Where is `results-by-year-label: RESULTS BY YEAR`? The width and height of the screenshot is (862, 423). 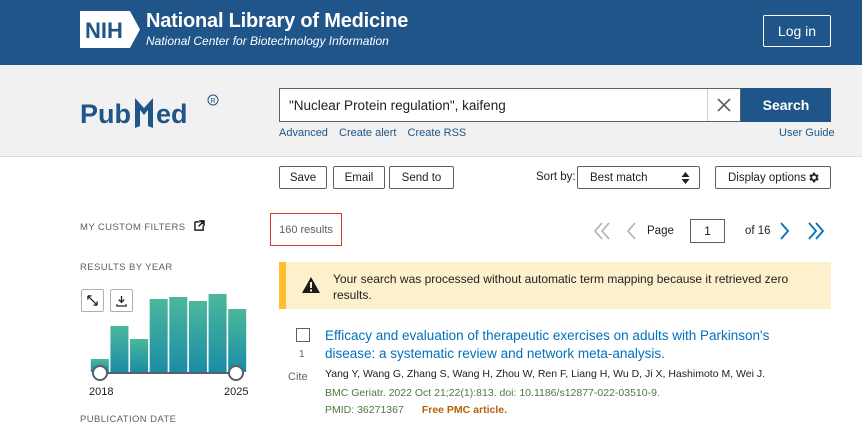
results-by-year-label: RESULTS BY YEAR is located at coordinates (126, 267).